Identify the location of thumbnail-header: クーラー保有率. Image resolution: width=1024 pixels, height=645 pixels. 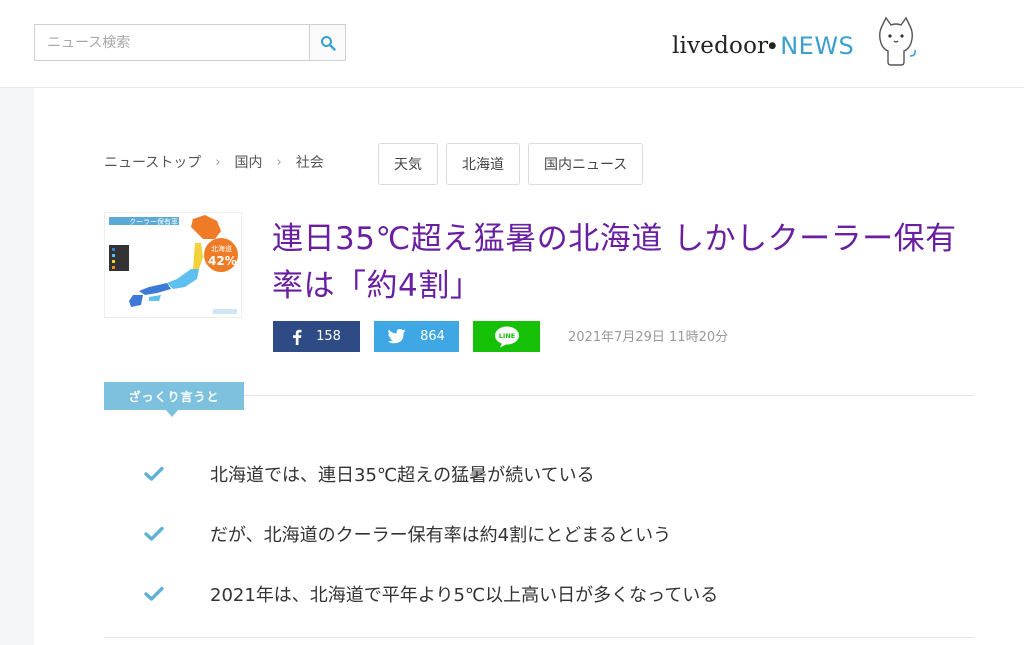
(153, 221).